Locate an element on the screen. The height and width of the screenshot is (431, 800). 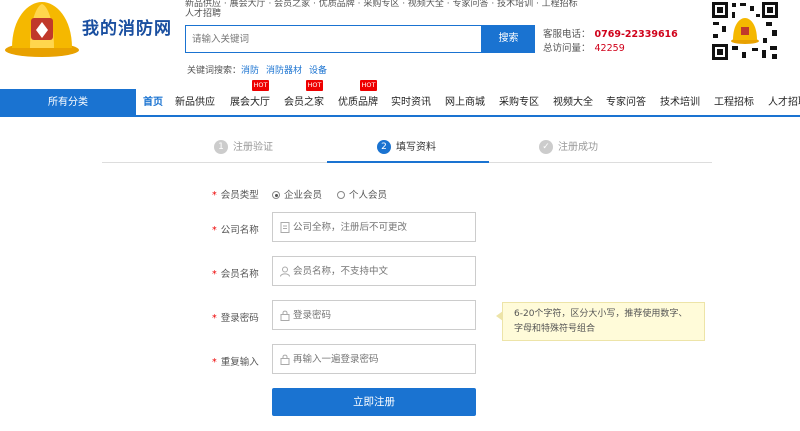
search-box is located at coordinates (333, 39).